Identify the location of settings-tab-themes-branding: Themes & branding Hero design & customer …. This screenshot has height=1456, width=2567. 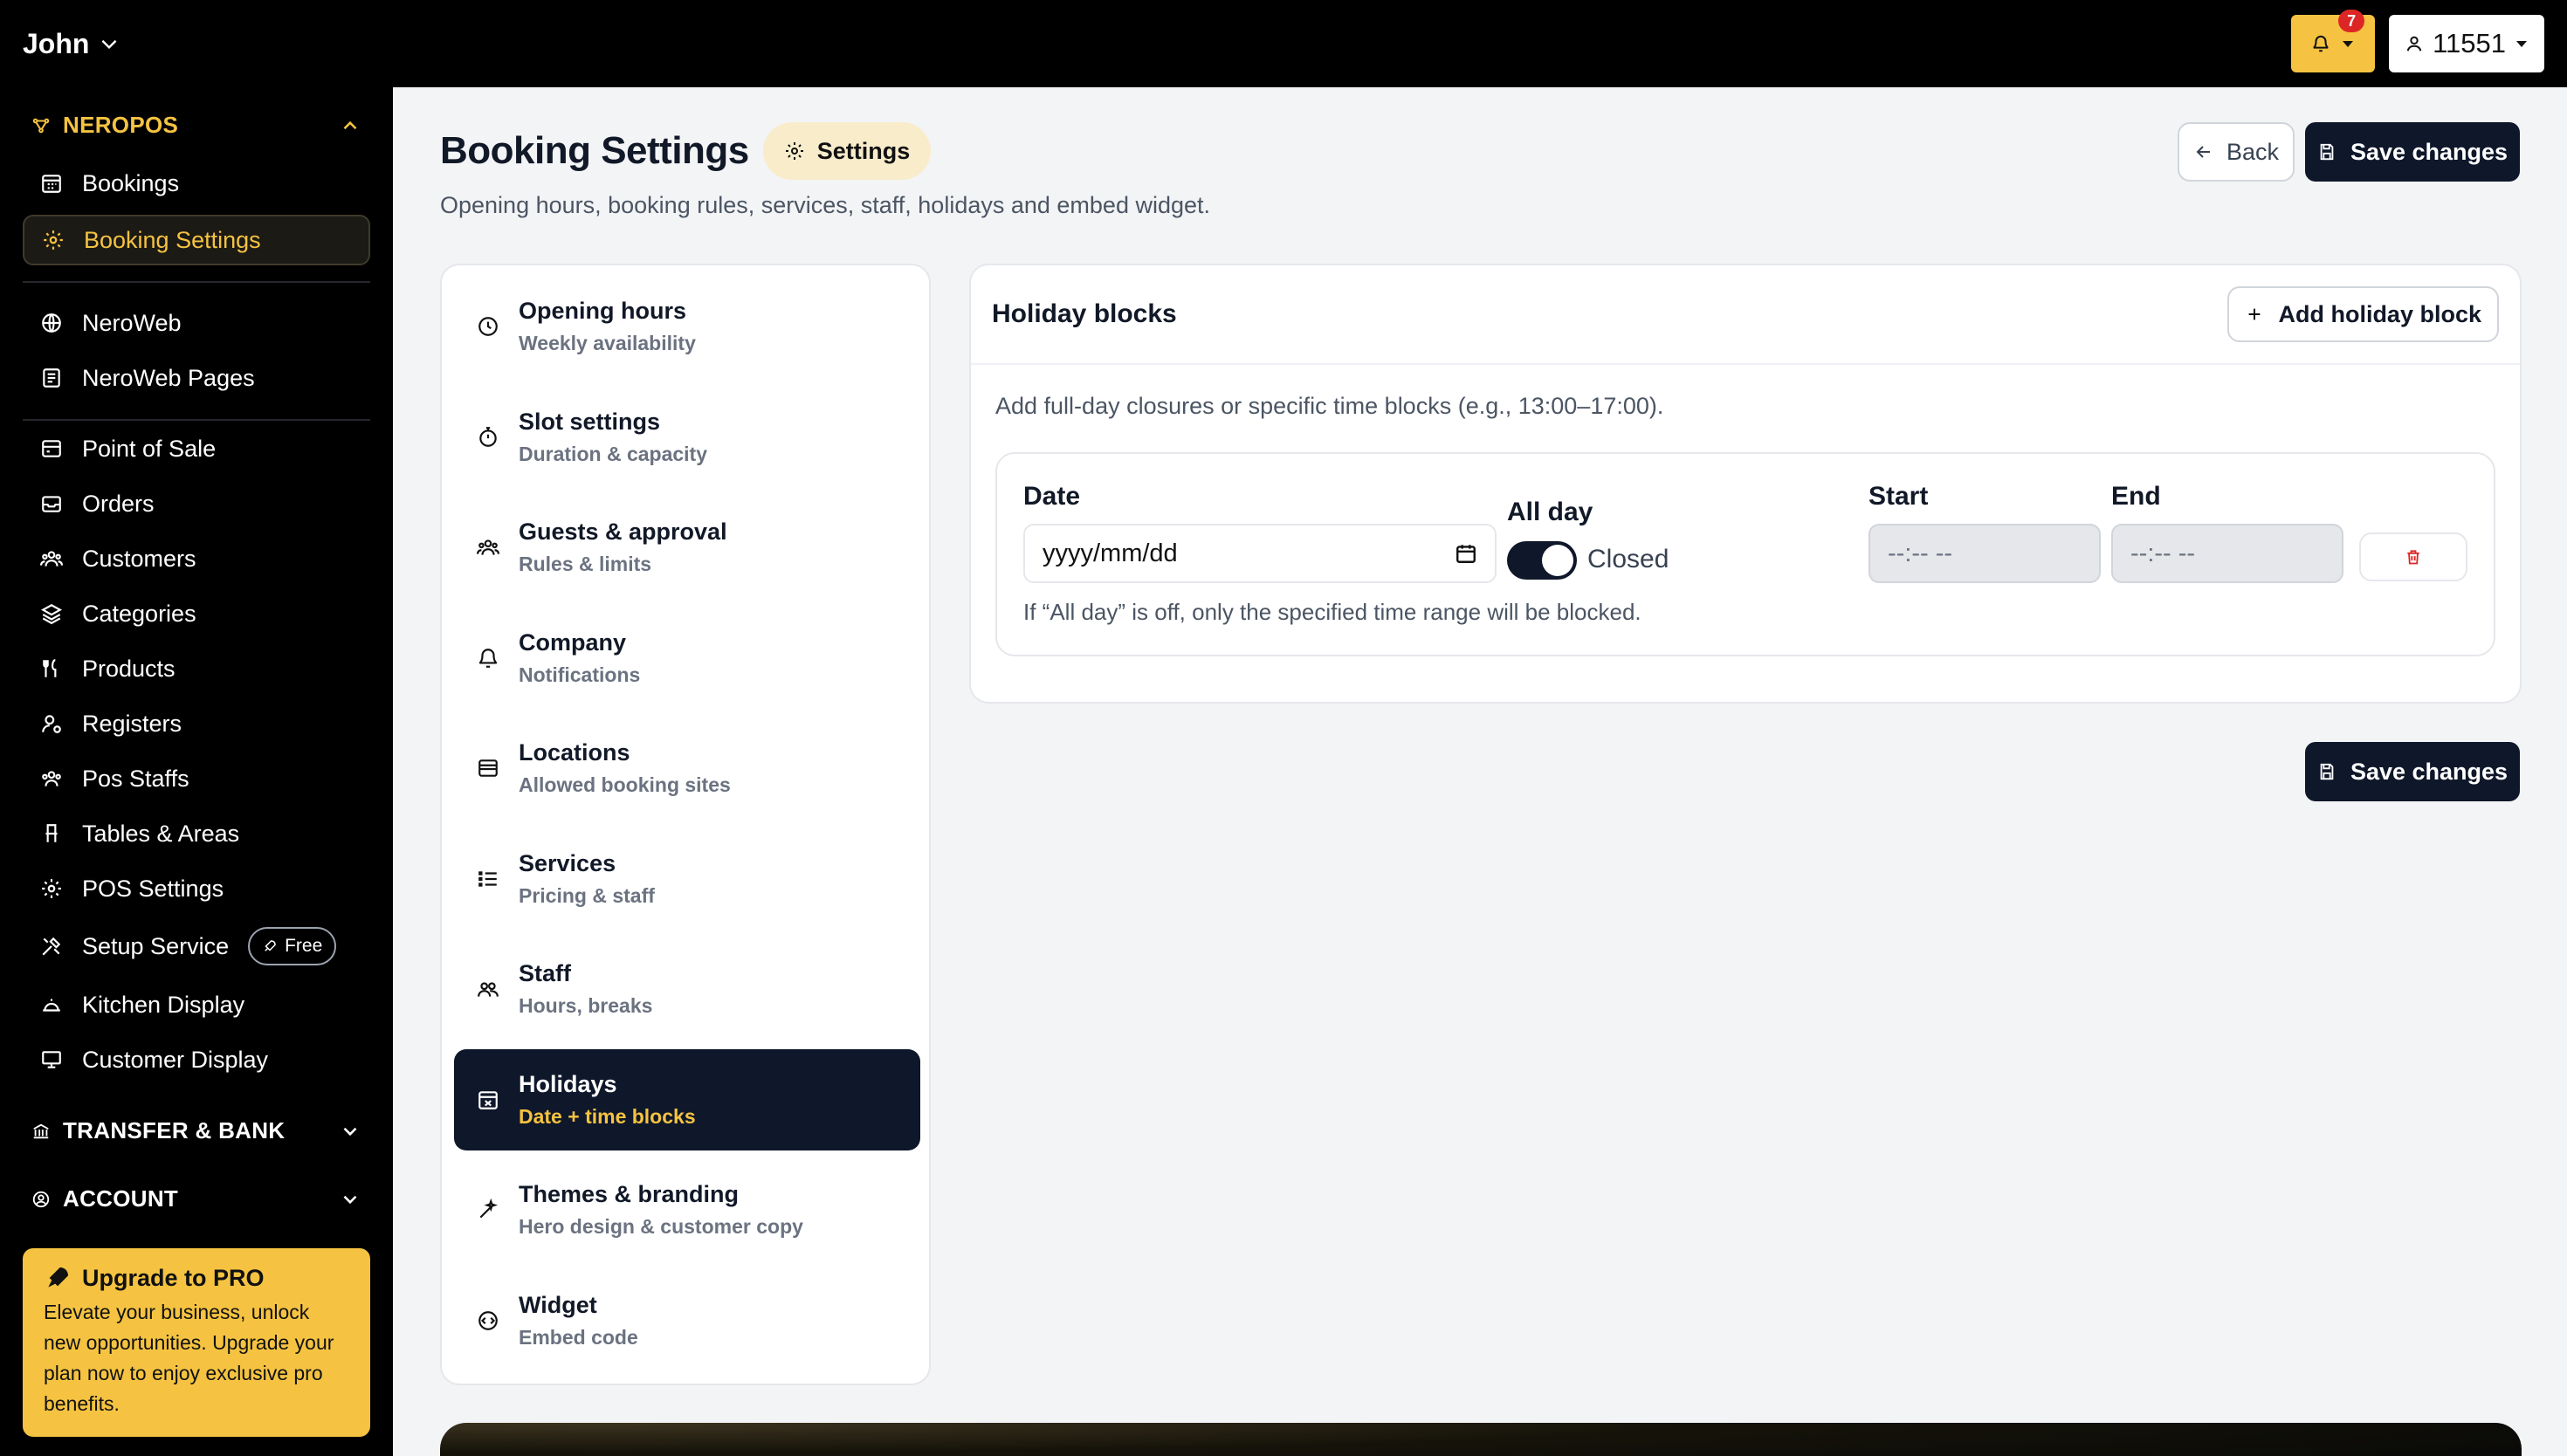
(687, 1209).